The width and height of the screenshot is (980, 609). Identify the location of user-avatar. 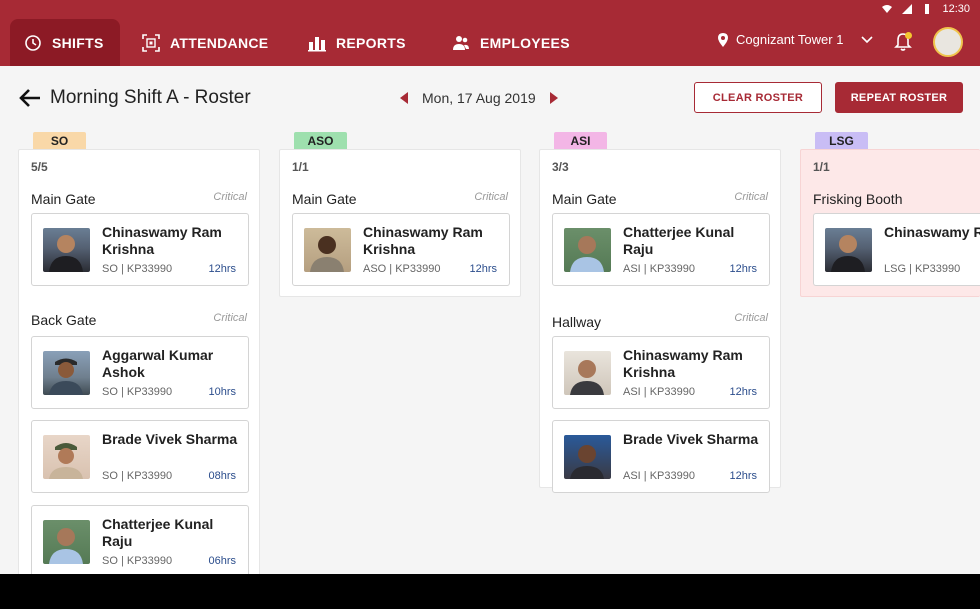
(948, 42).